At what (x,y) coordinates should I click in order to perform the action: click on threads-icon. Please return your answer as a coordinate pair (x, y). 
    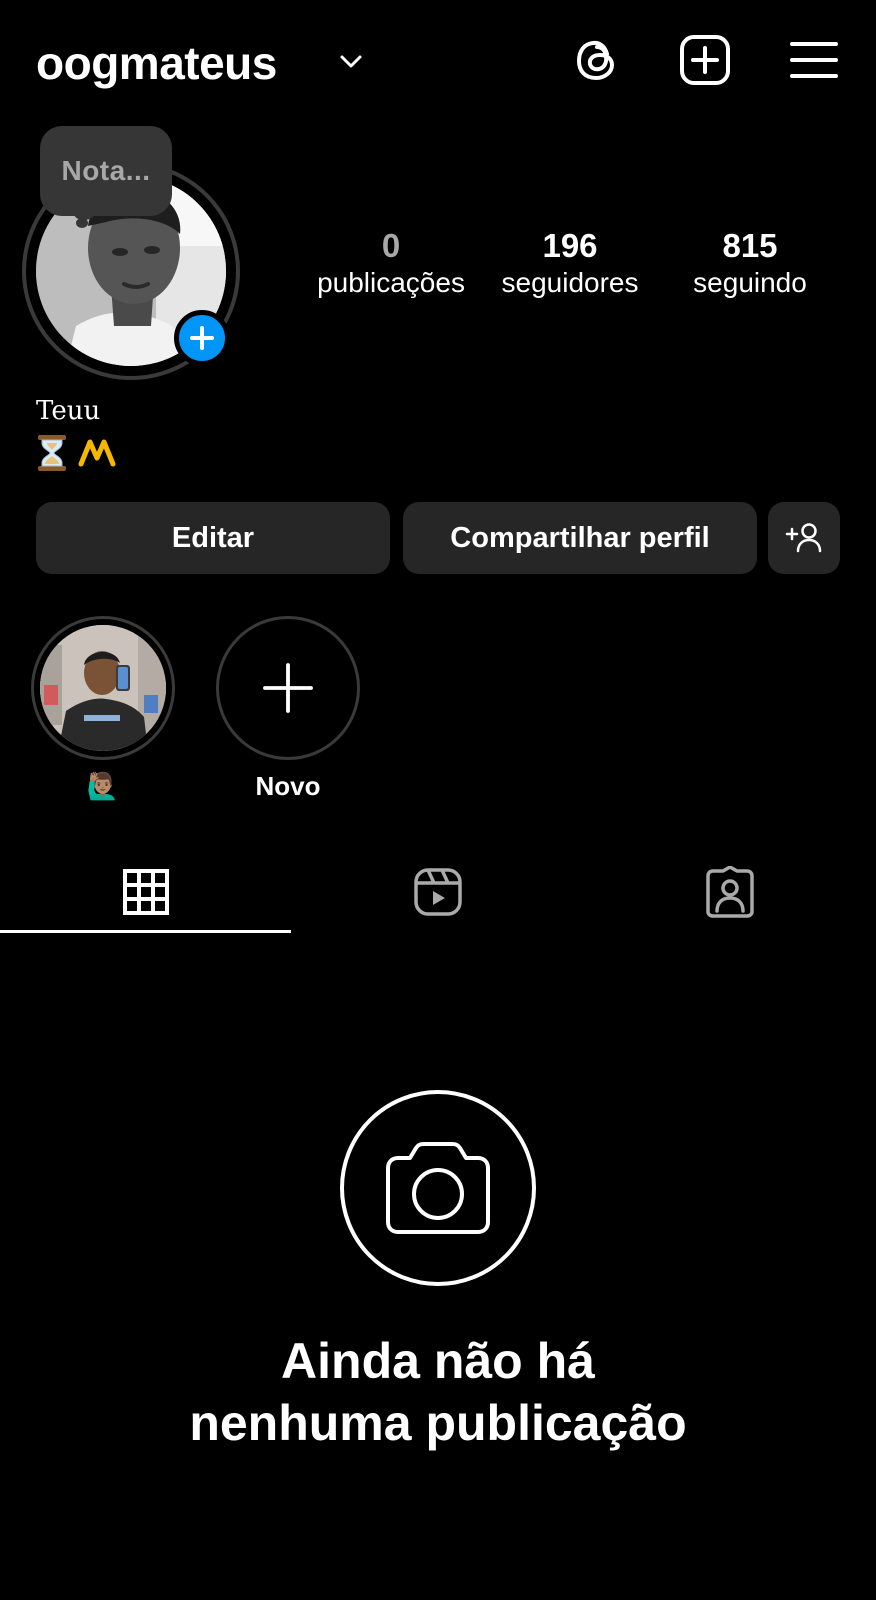
    Looking at the image, I should click on (597, 60).